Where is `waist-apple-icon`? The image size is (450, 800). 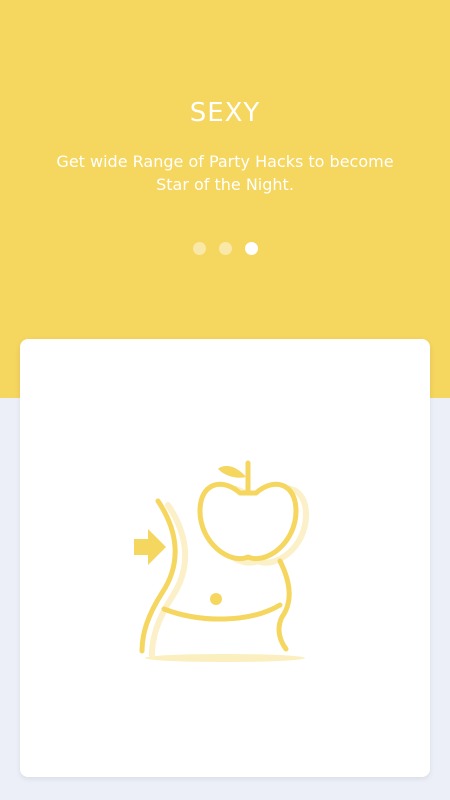
waist-apple-icon is located at coordinates (221, 561).